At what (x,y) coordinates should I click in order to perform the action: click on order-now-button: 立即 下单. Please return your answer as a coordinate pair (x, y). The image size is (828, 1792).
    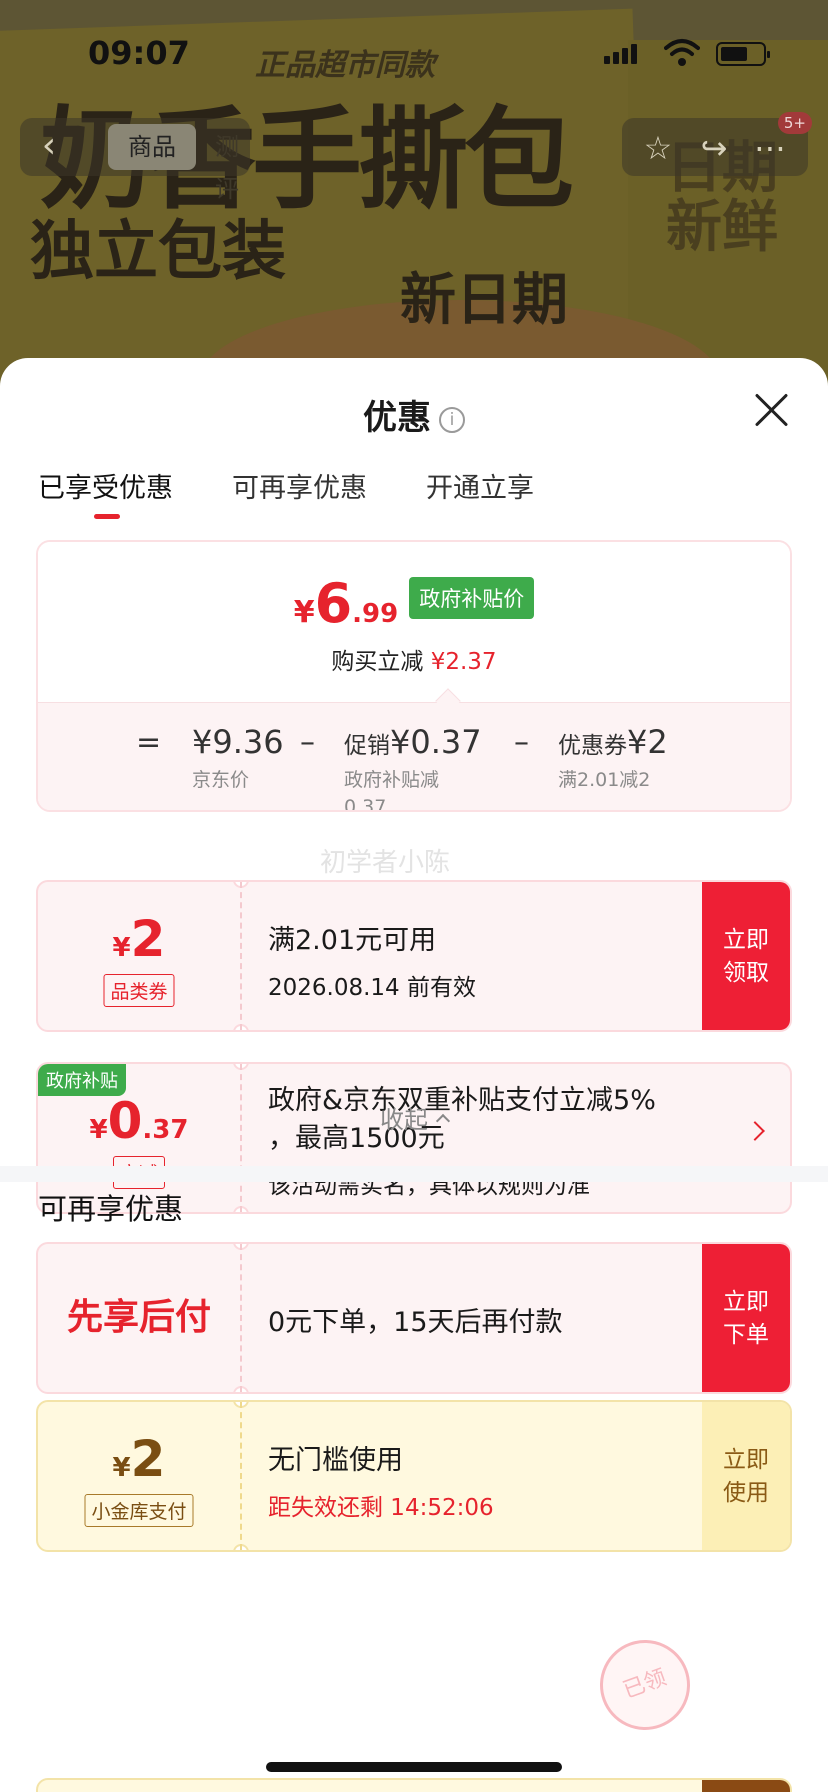
    Looking at the image, I should click on (746, 1318).